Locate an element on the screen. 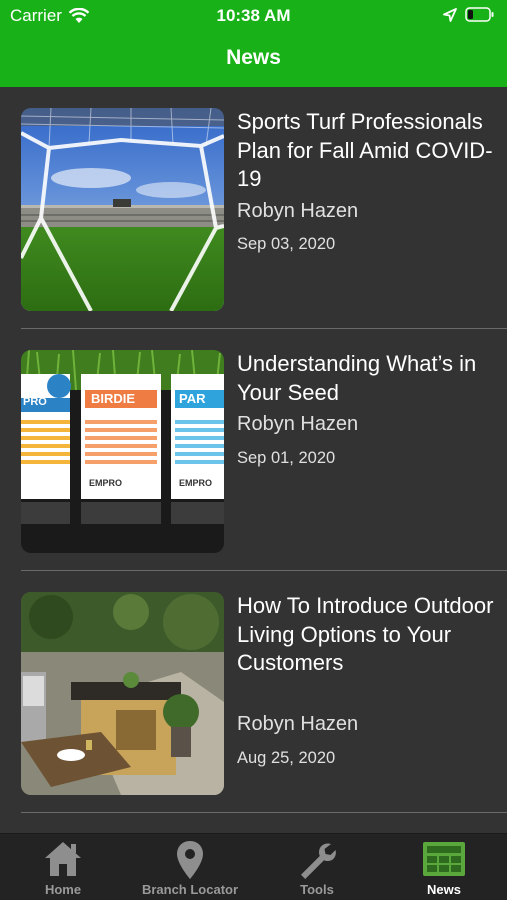  tab-news-label: News is located at coordinates (444, 889).